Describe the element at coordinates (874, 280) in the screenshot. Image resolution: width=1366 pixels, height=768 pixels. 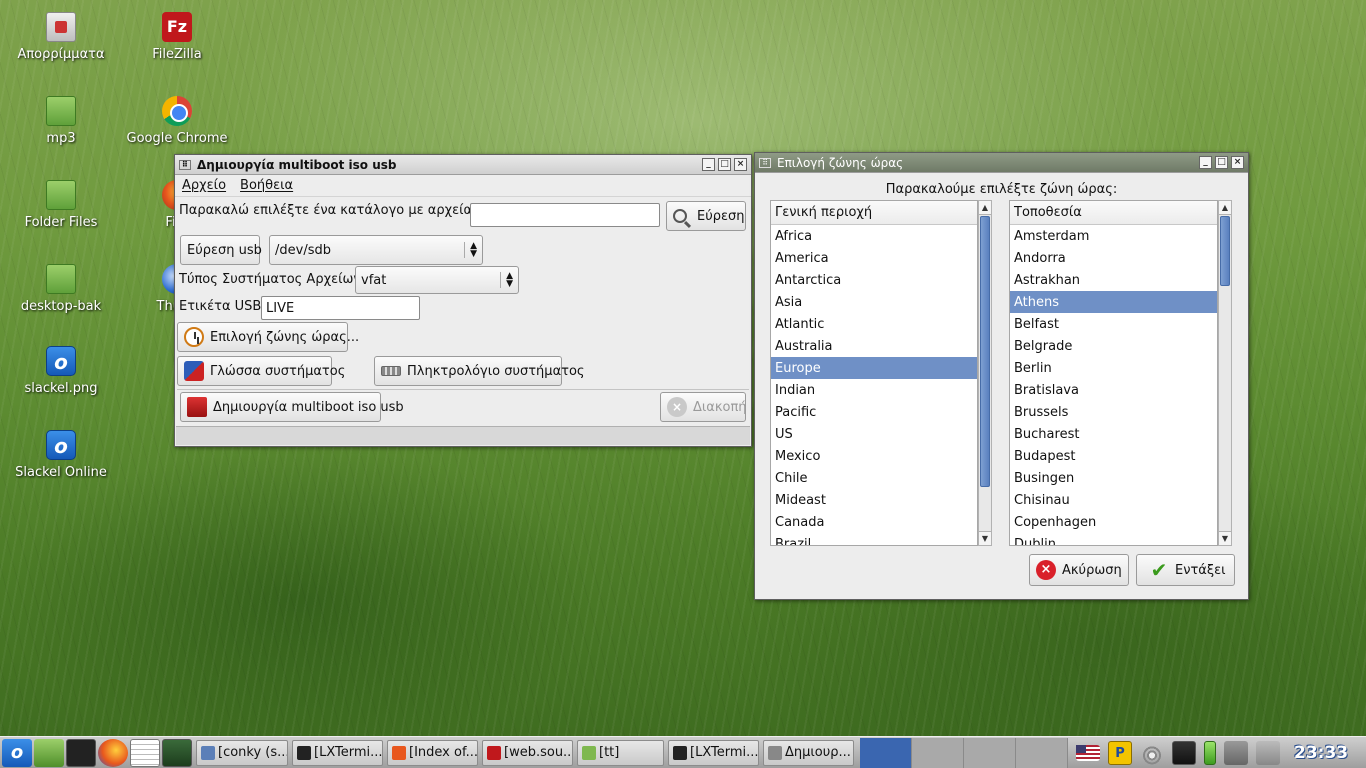
I see `region-item: Antarctica` at that location.